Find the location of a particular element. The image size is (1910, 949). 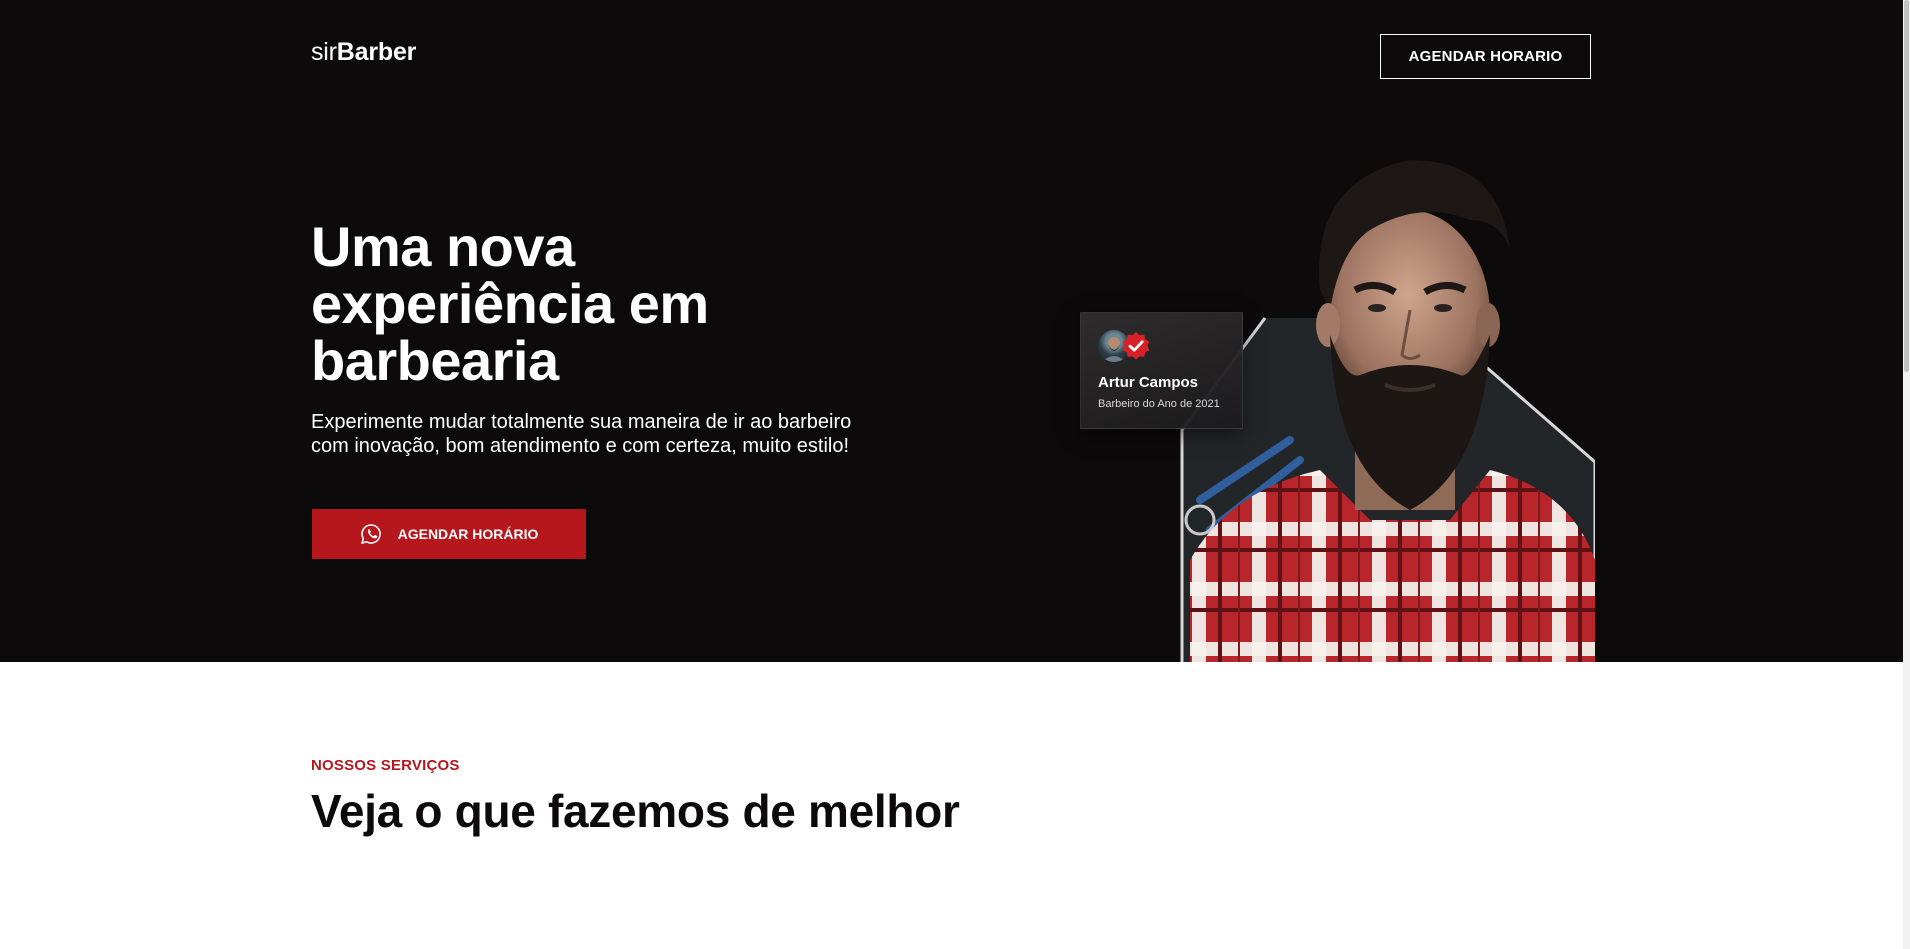

logo-light-text: sir is located at coordinates (324, 52).